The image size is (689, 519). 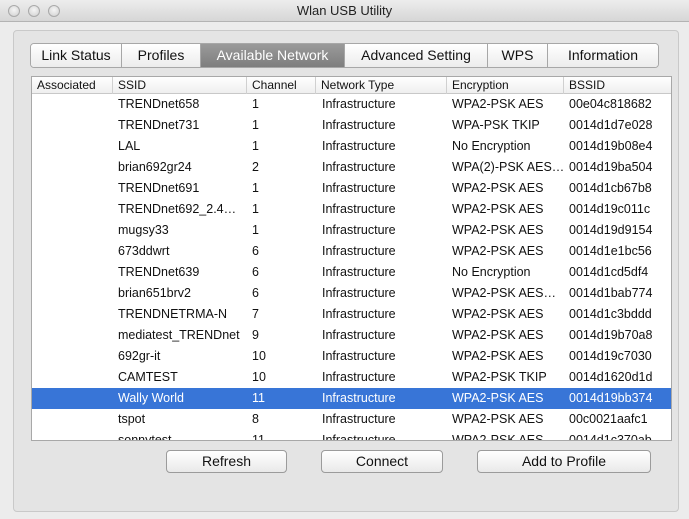 What do you see at coordinates (610, 251) in the screenshot?
I see `cell-bssid: 0014d1e1bc56` at bounding box center [610, 251].